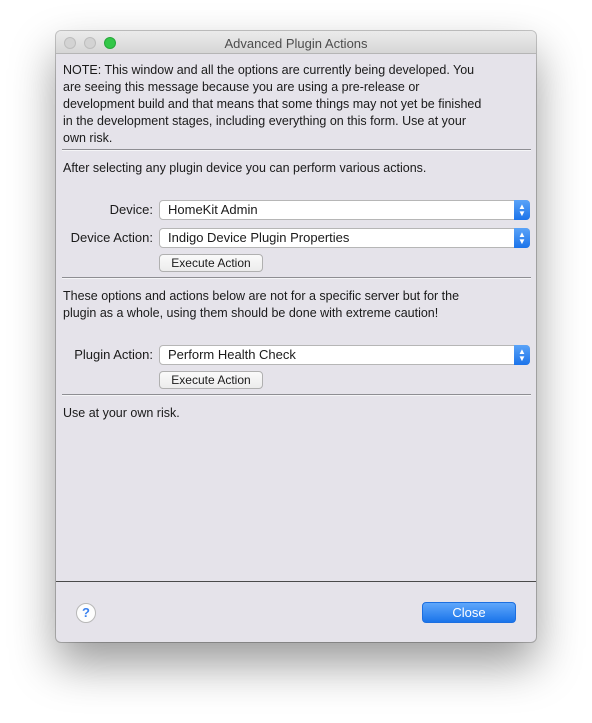 The width and height of the screenshot is (592, 723). Describe the element at coordinates (232, 354) in the screenshot. I see `plugin-action-popup-value: Perform Health Check` at that location.